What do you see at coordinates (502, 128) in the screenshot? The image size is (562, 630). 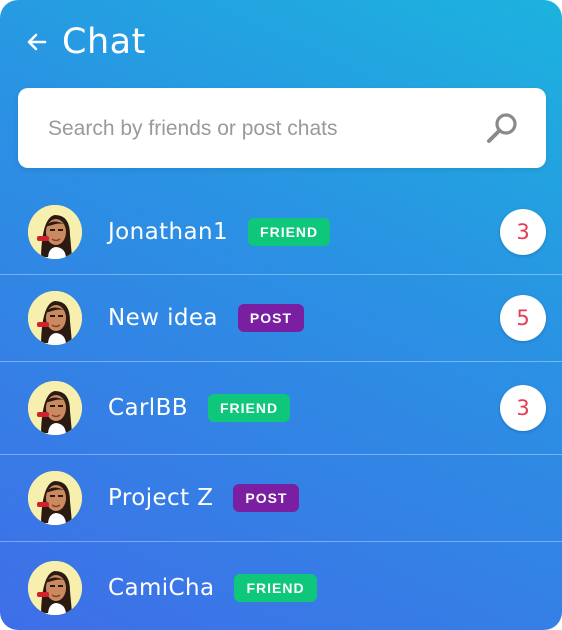 I see `search-icon` at bounding box center [502, 128].